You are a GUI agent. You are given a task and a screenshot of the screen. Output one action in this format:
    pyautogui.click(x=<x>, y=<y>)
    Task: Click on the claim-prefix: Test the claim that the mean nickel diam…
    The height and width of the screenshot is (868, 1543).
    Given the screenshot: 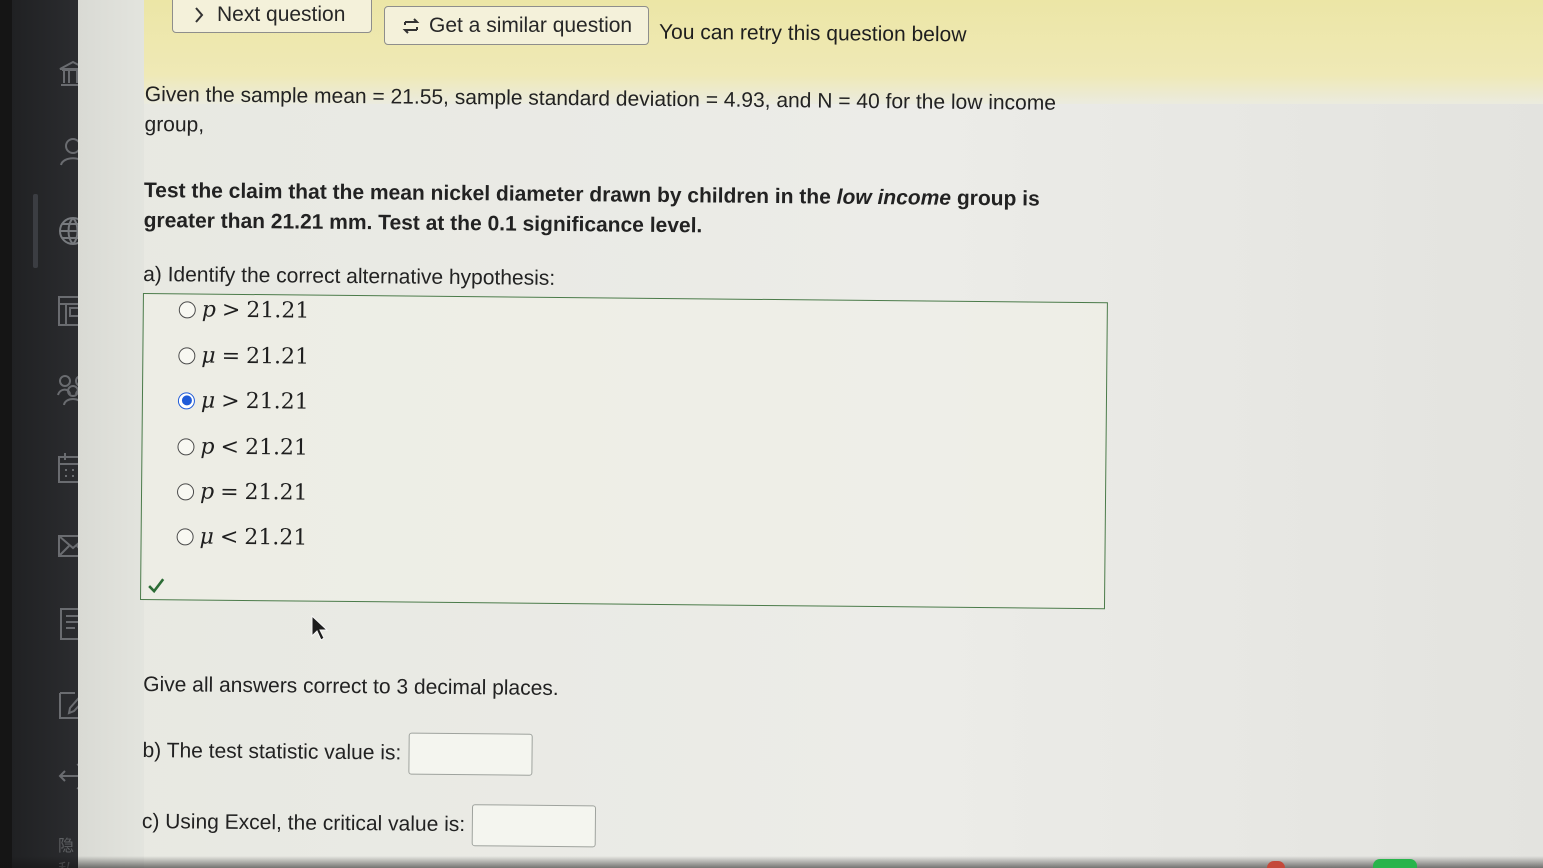 What is the action you would take?
    pyautogui.click(x=490, y=193)
    